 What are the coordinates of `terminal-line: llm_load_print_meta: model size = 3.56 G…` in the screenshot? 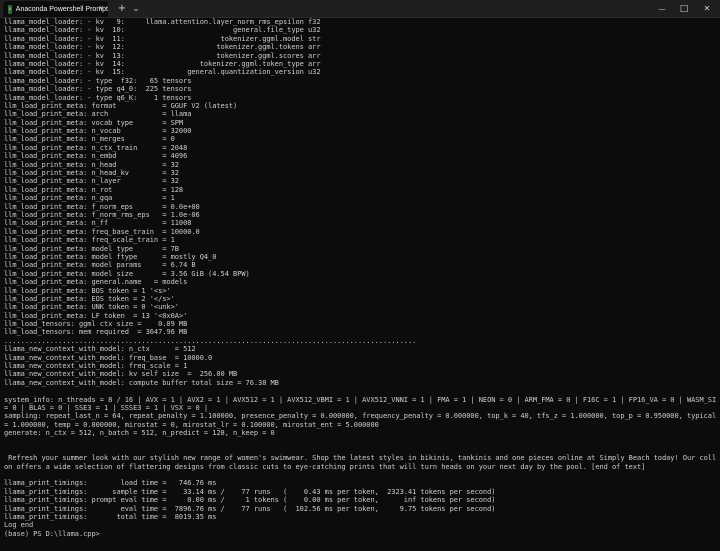 It's located at (127, 273).